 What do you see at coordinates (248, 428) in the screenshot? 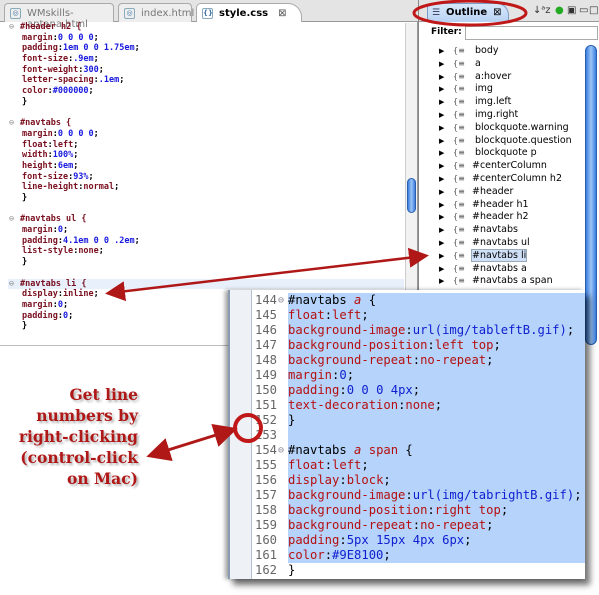
I see `gutter-highlight-circle` at bounding box center [248, 428].